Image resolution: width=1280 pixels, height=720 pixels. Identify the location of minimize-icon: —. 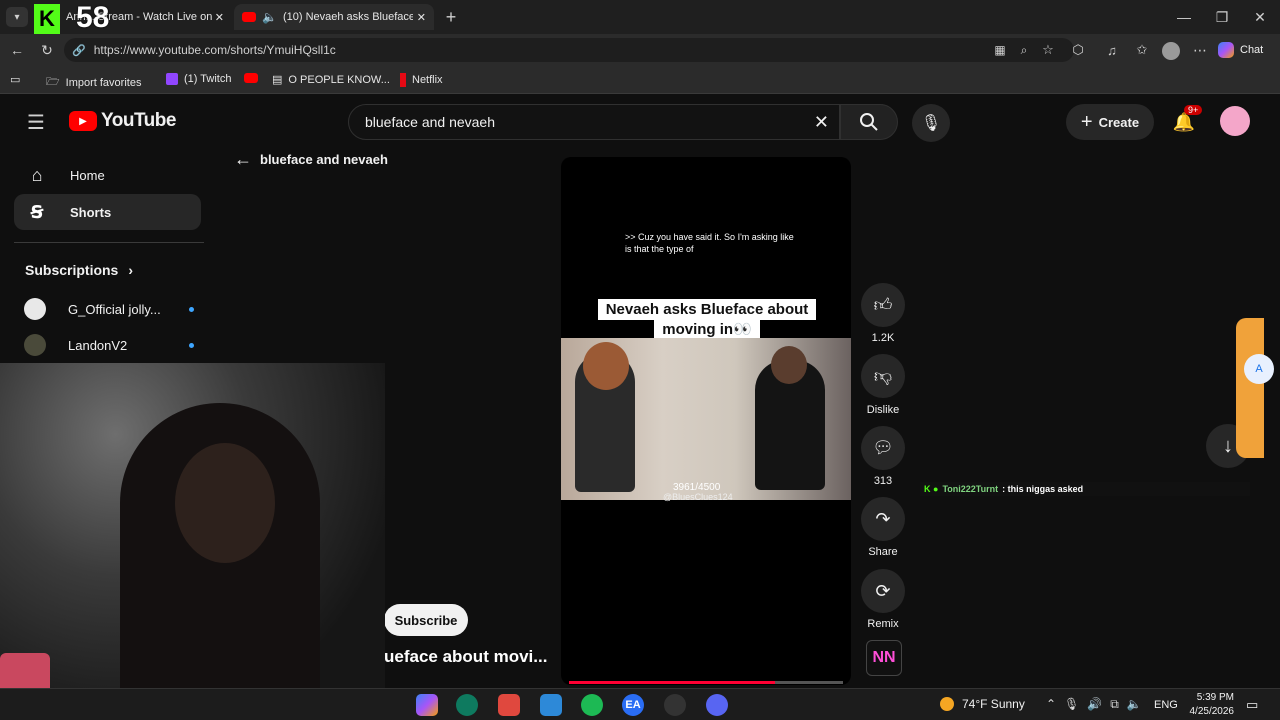
(1184, 17).